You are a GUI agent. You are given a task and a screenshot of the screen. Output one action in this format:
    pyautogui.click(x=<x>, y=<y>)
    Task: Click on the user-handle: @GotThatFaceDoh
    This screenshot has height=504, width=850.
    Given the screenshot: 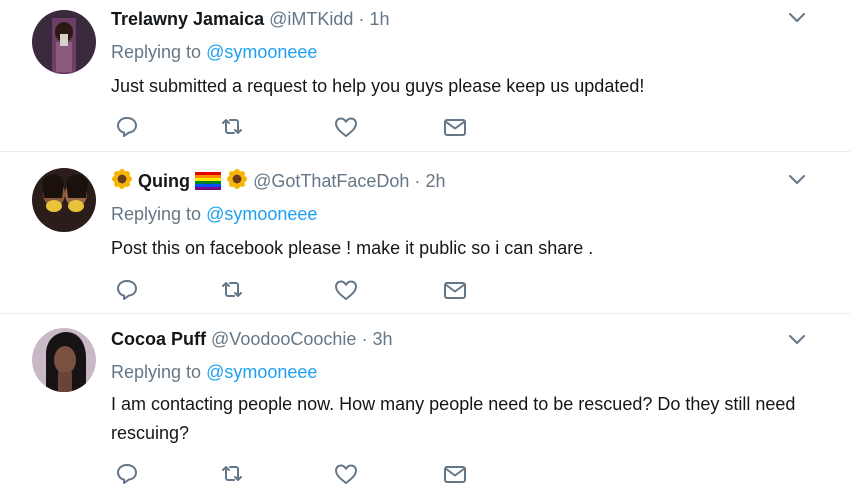 What is the action you would take?
    pyautogui.click(x=331, y=181)
    